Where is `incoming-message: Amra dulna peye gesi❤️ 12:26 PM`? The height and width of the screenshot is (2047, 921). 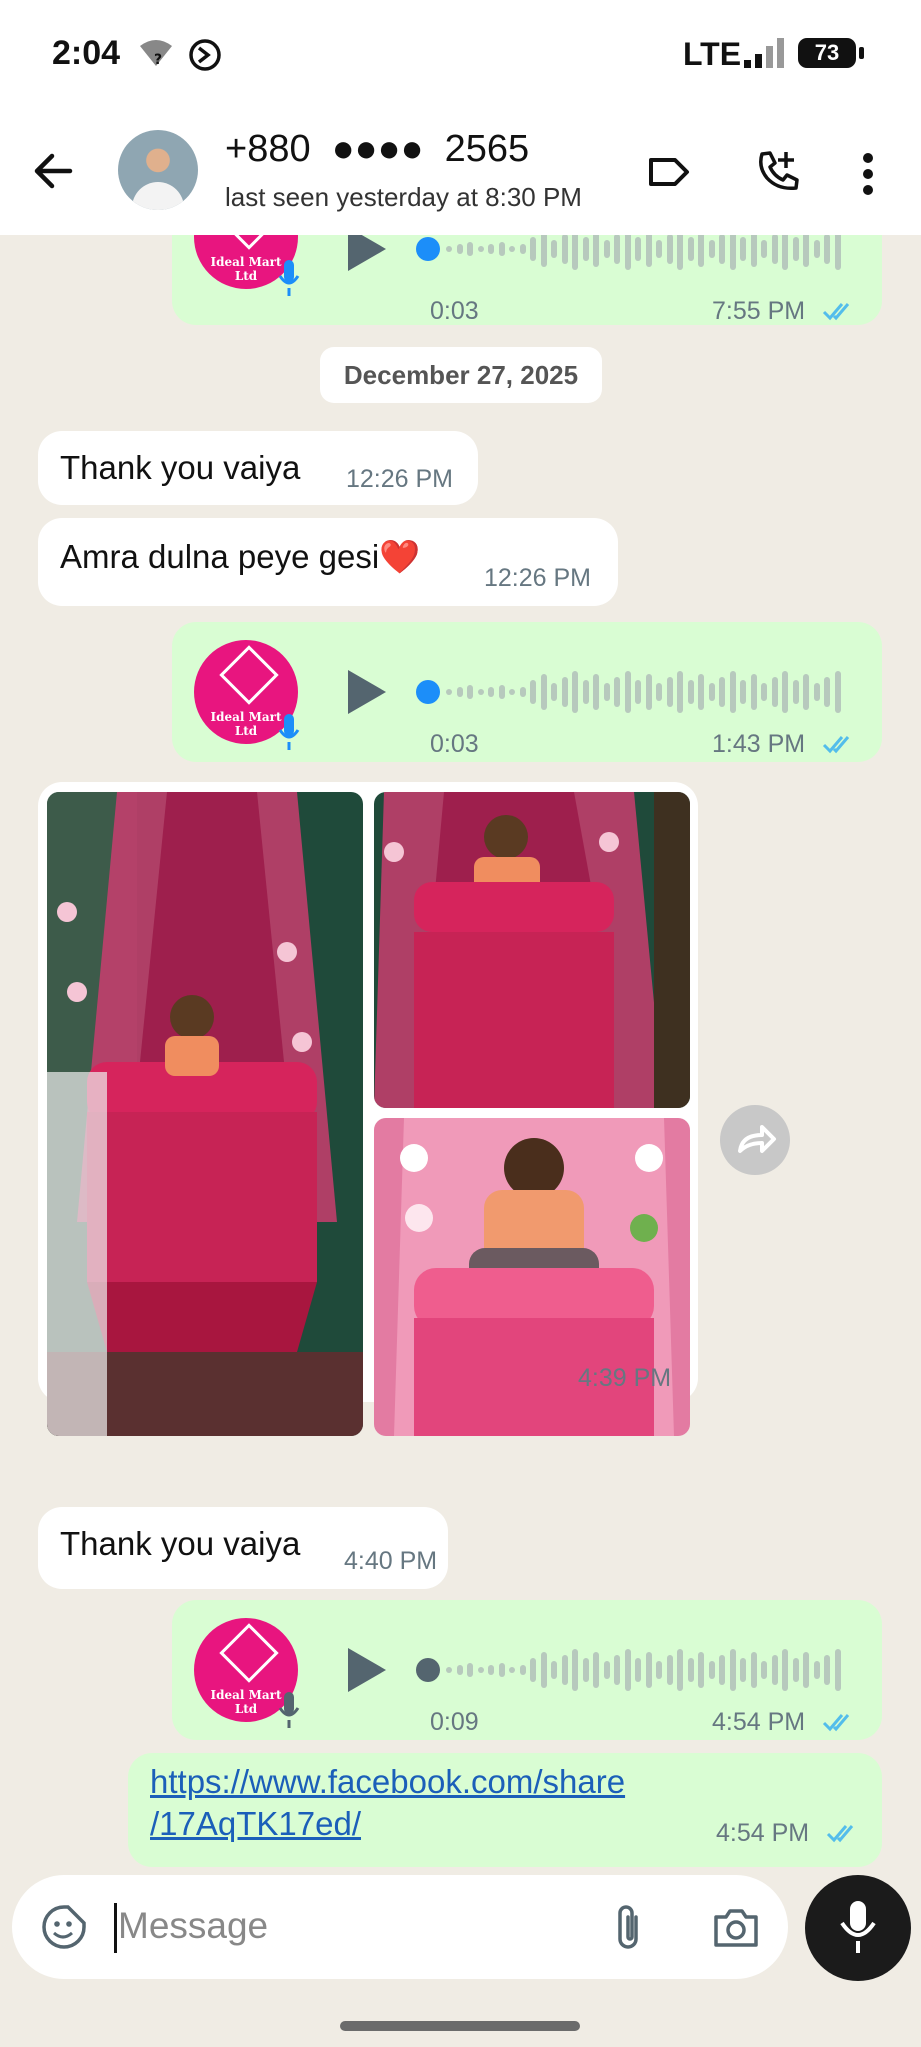
incoming-message: Amra dulna peye gesi❤️ 12:26 PM is located at coordinates (328, 562).